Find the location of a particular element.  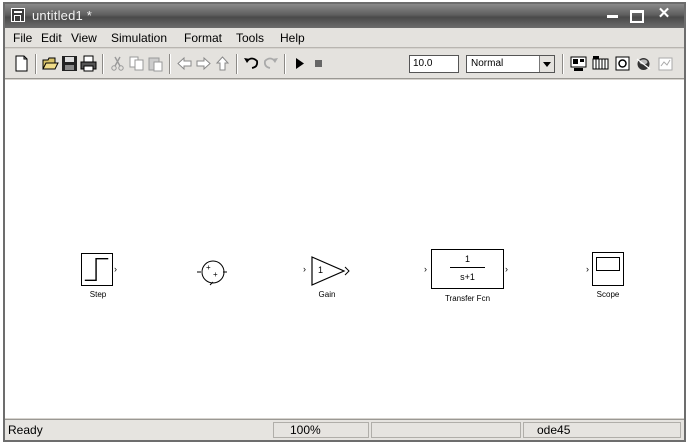

transfer-fcn-output-port-icon: › is located at coordinates (506, 269).